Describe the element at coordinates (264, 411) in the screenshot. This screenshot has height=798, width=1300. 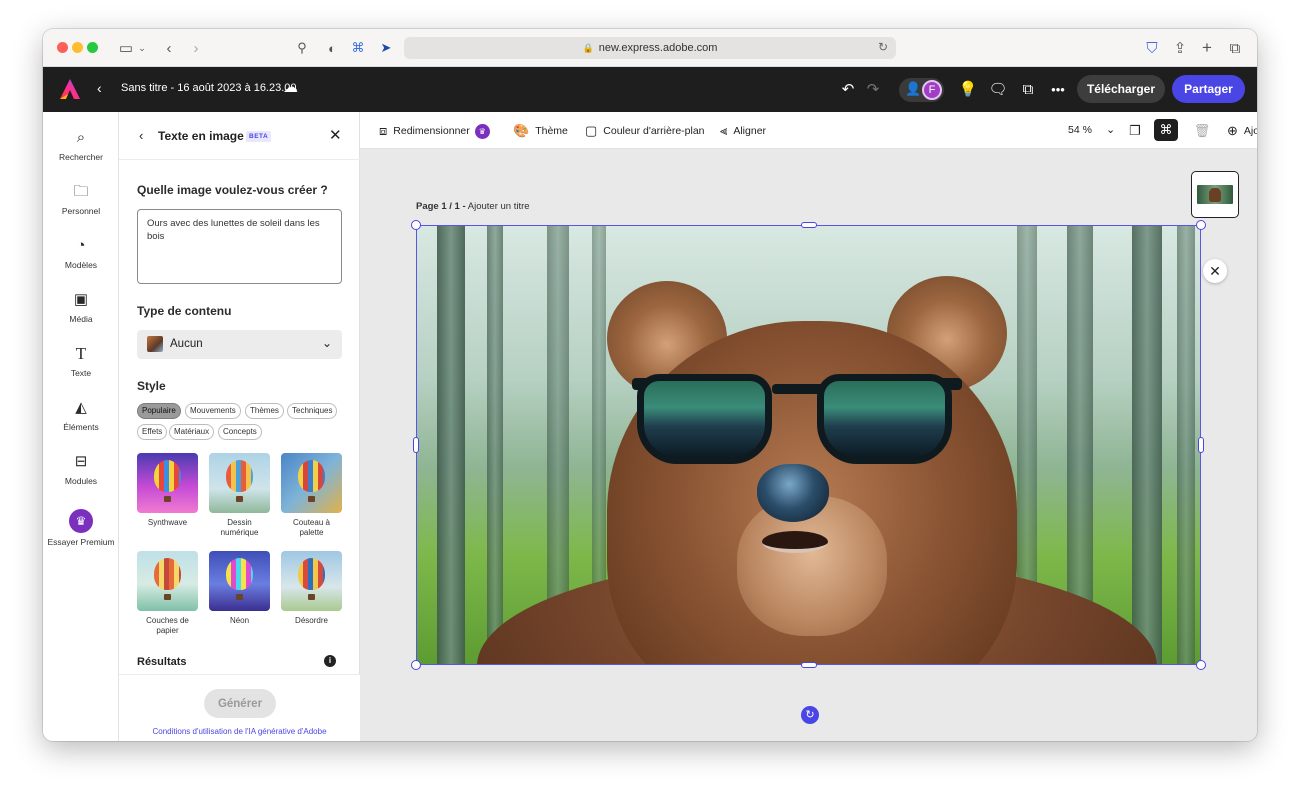
I see `chip-themes: Thèmes` at that location.